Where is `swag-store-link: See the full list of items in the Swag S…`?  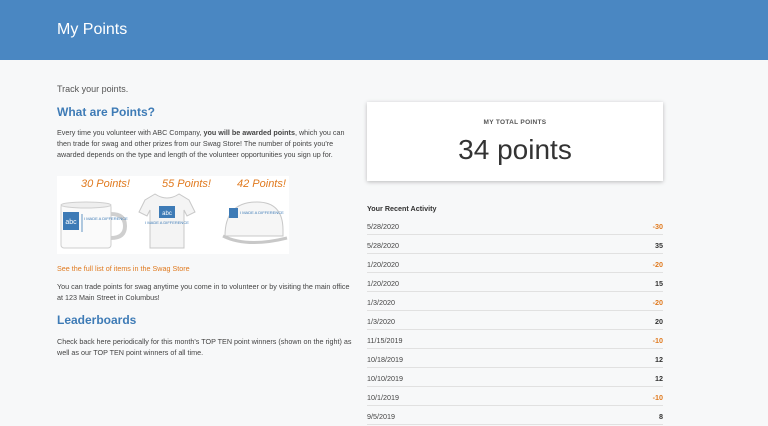 swag-store-link: See the full list of items in the Swag S… is located at coordinates (123, 268).